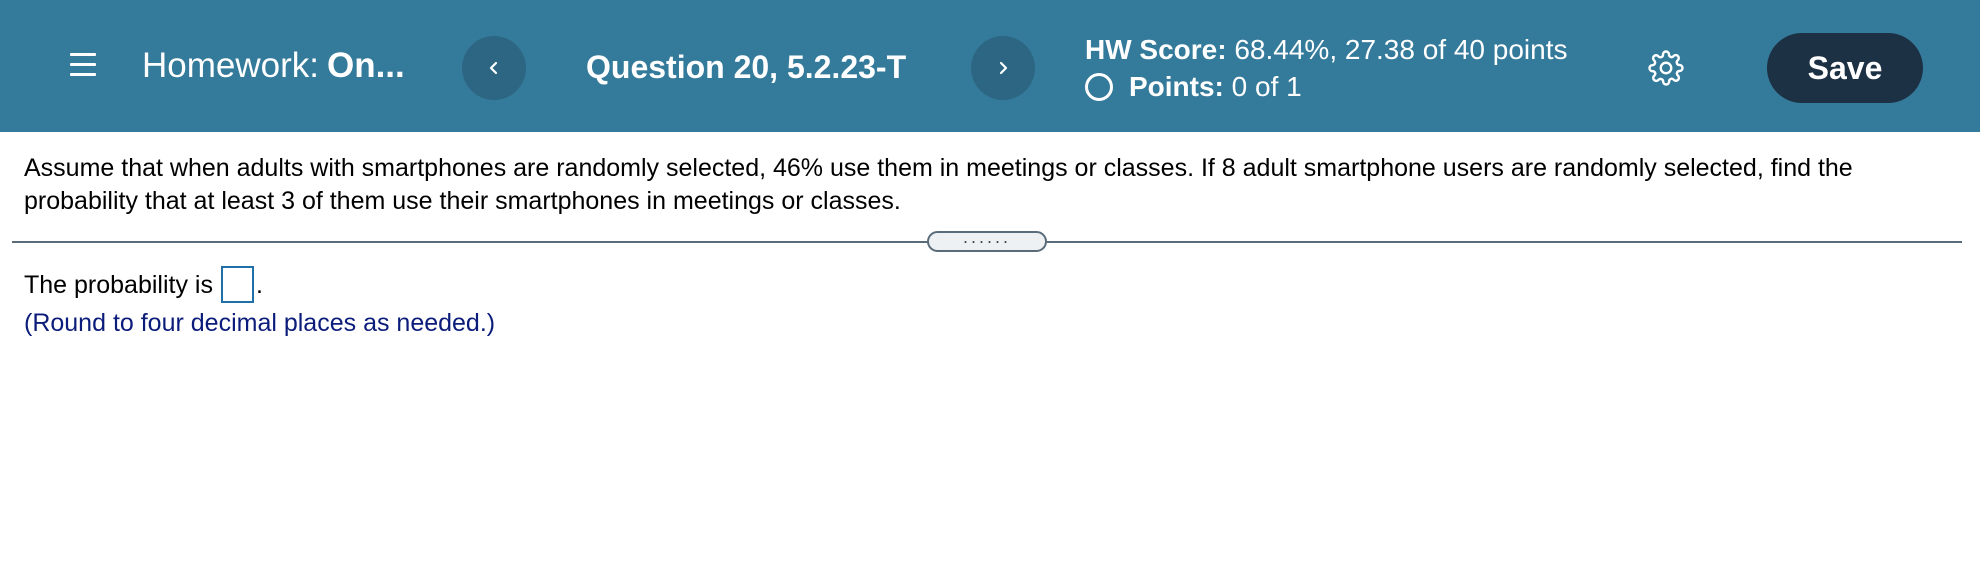 This screenshot has height=572, width=1980. I want to click on save-button: Save, so click(1845, 68).